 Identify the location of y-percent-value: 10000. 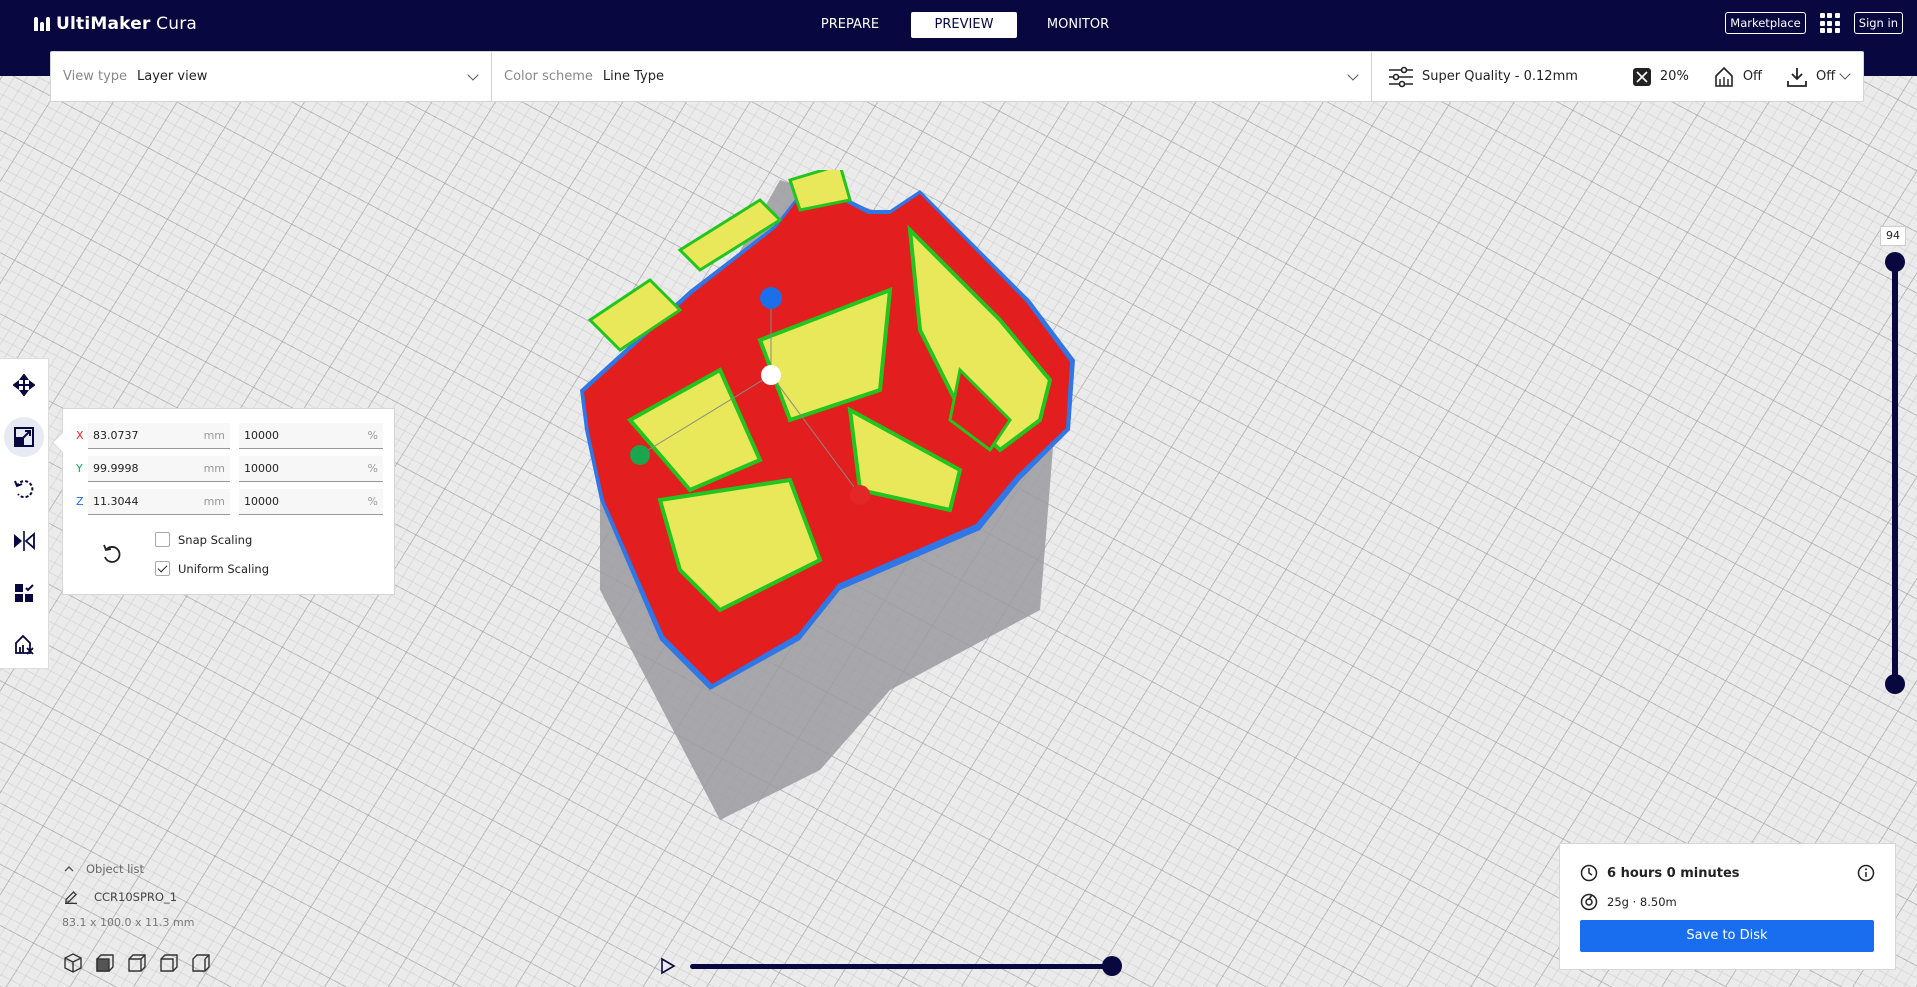
(261, 468).